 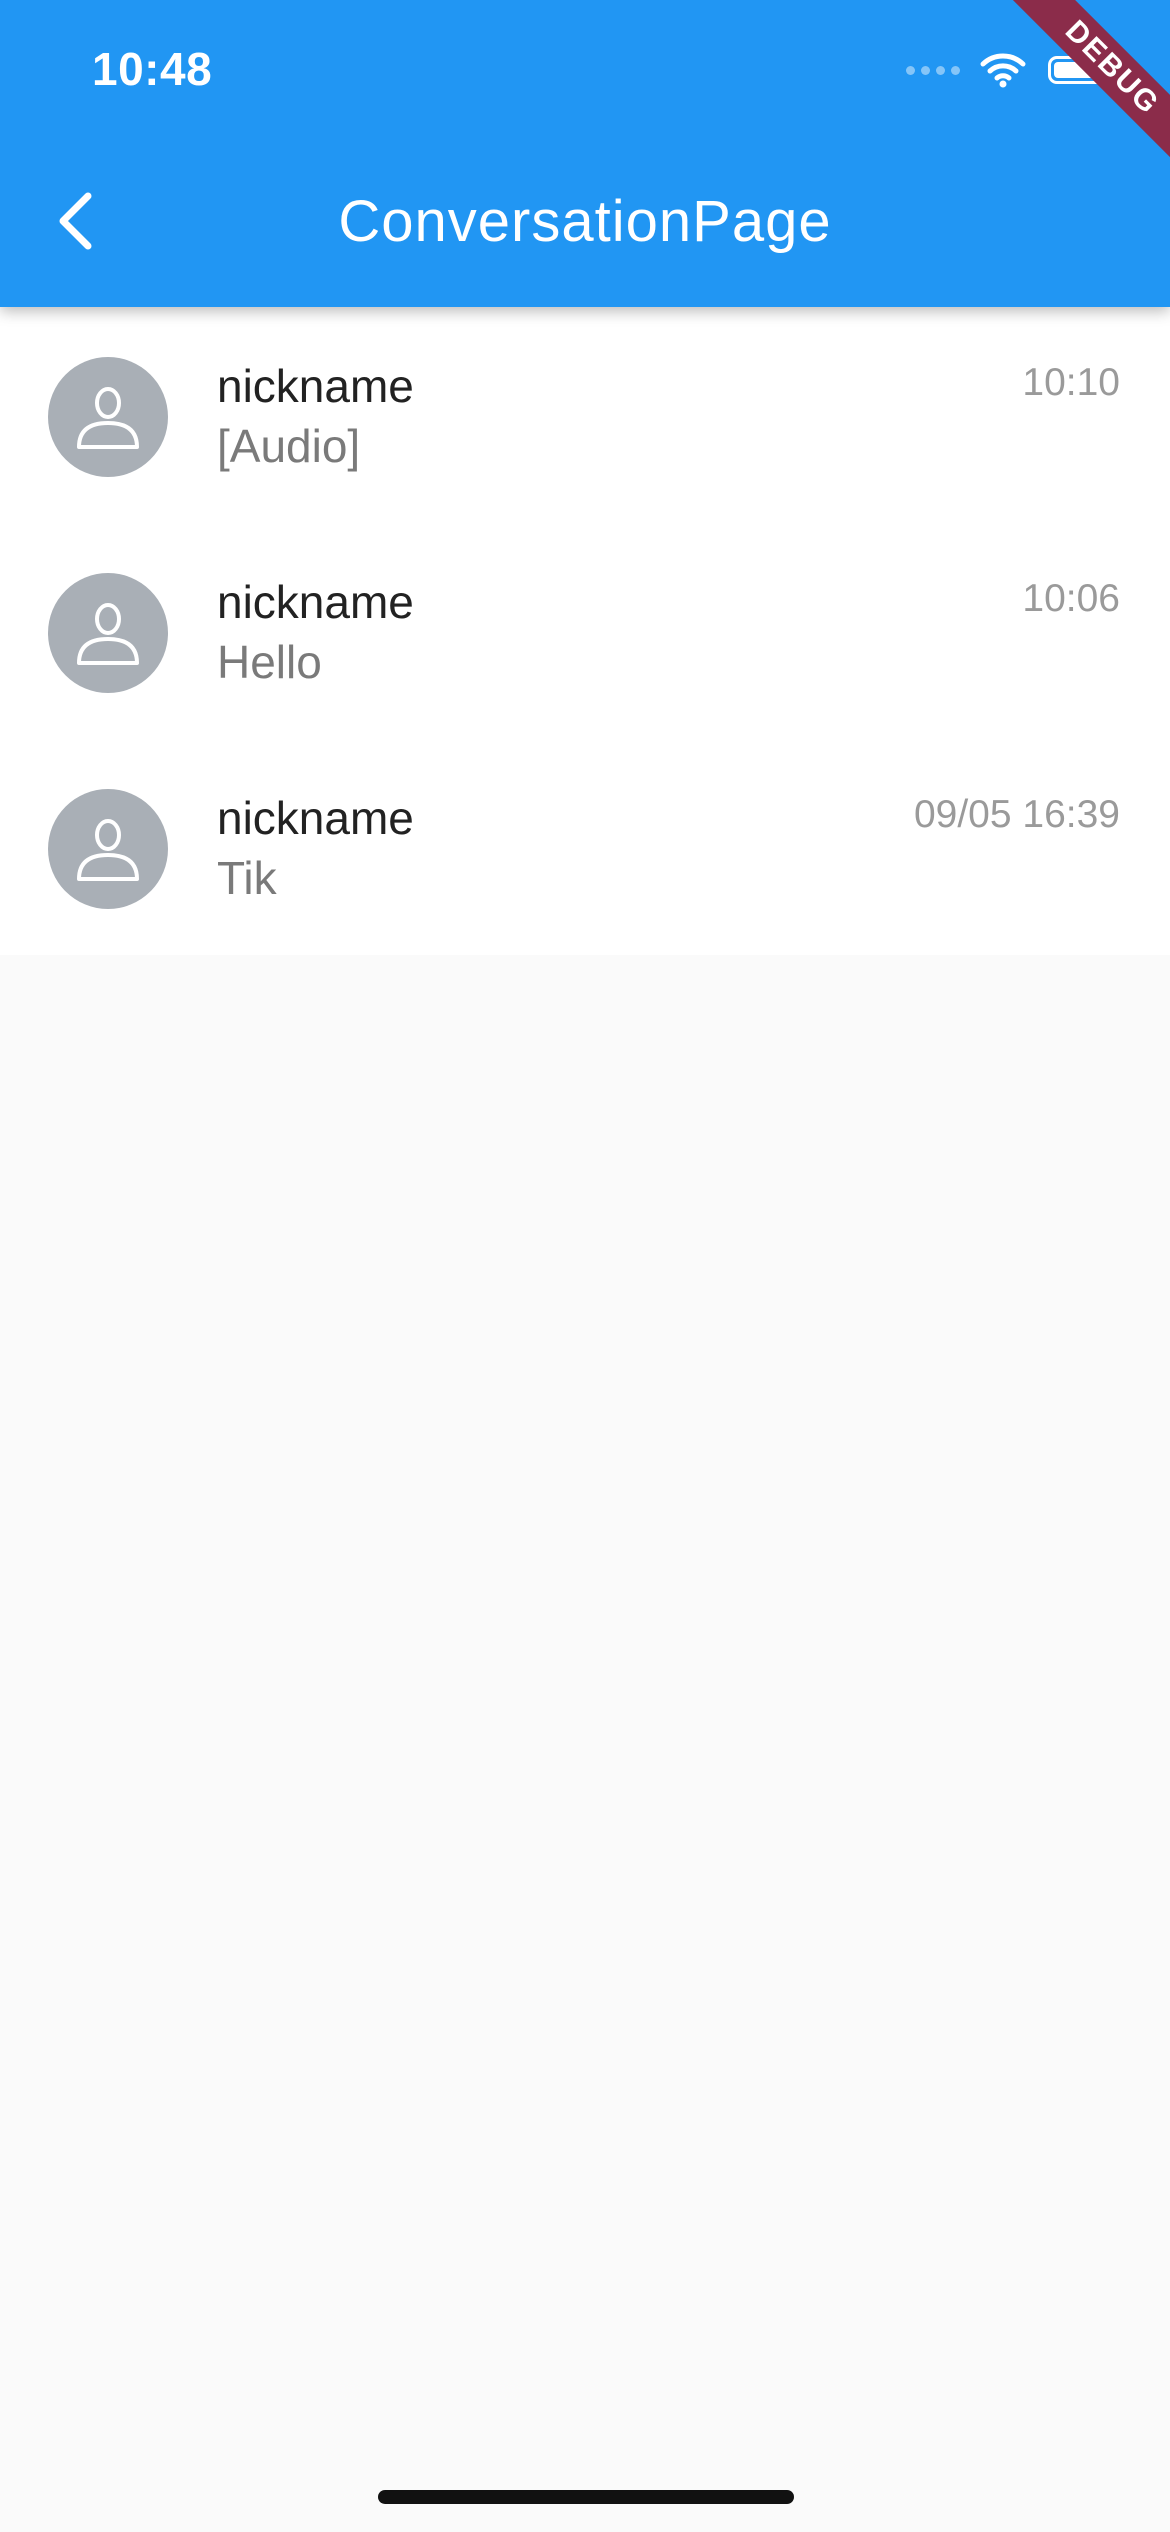 I want to click on status-bar-time: 10:48, so click(x=152, y=69).